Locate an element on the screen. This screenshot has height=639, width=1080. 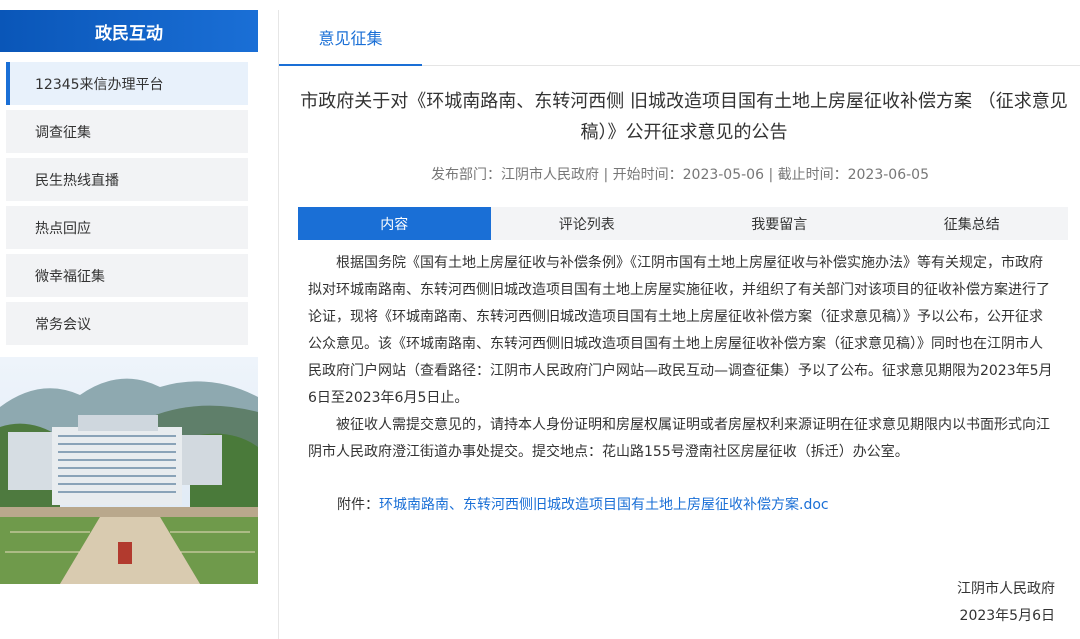
tab-content: 内容 is located at coordinates (394, 223).